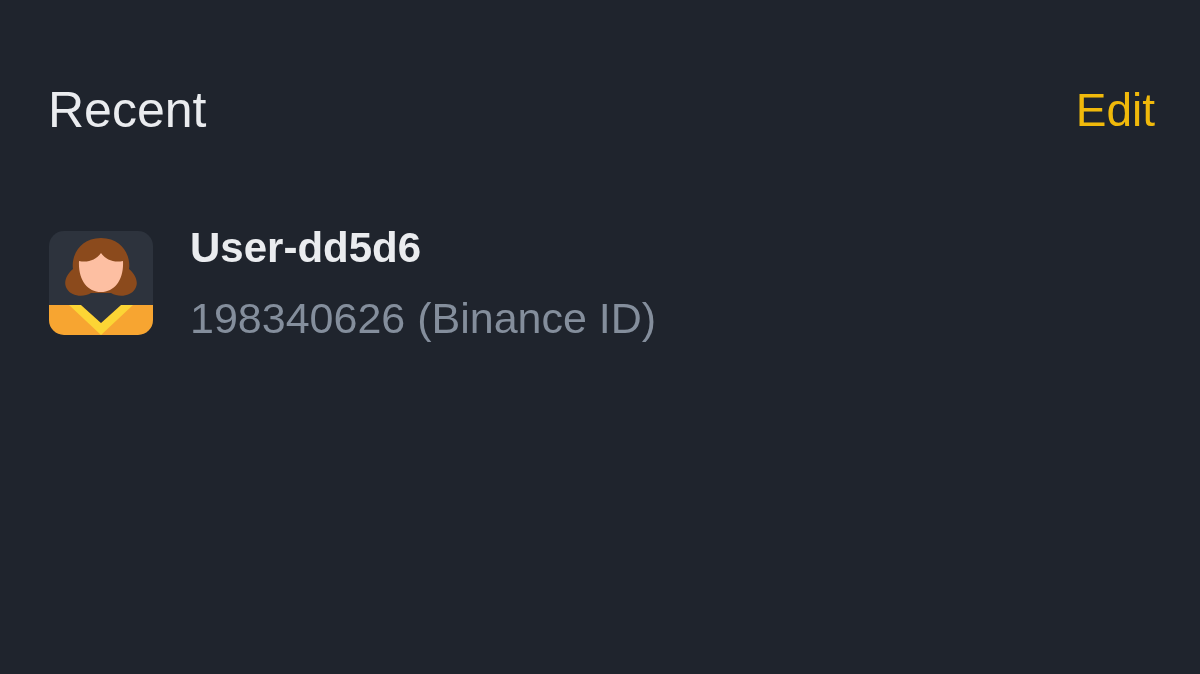 This screenshot has width=1200, height=674. Describe the element at coordinates (127, 110) in the screenshot. I see `section-title: Recent` at that location.